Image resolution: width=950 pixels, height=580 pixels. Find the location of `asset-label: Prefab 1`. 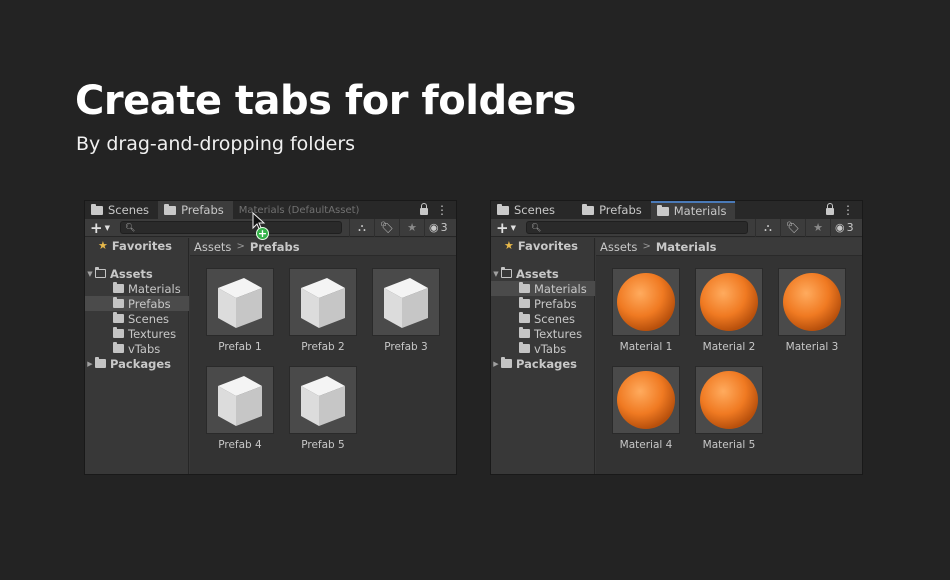

asset-label: Prefab 1 is located at coordinates (240, 347).